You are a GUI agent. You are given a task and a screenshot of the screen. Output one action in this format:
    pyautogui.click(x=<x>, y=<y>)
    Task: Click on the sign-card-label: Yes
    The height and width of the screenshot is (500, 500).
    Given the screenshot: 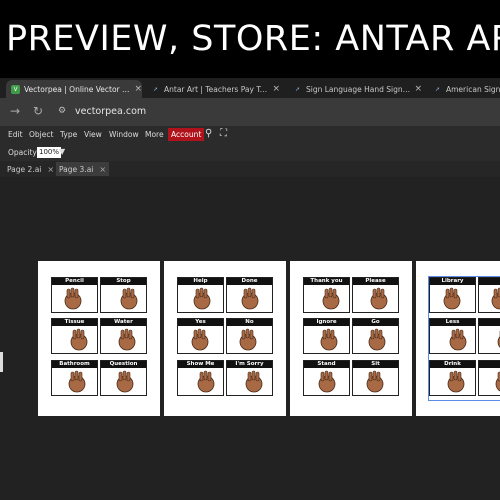 What is the action you would take?
    pyautogui.click(x=200, y=322)
    